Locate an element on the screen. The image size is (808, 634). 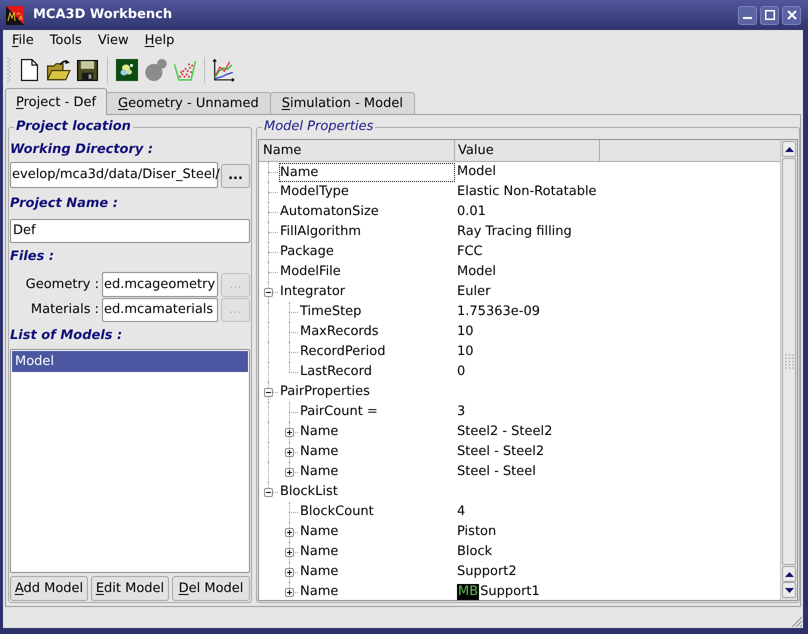
property-value: 0 is located at coordinates (461, 372).